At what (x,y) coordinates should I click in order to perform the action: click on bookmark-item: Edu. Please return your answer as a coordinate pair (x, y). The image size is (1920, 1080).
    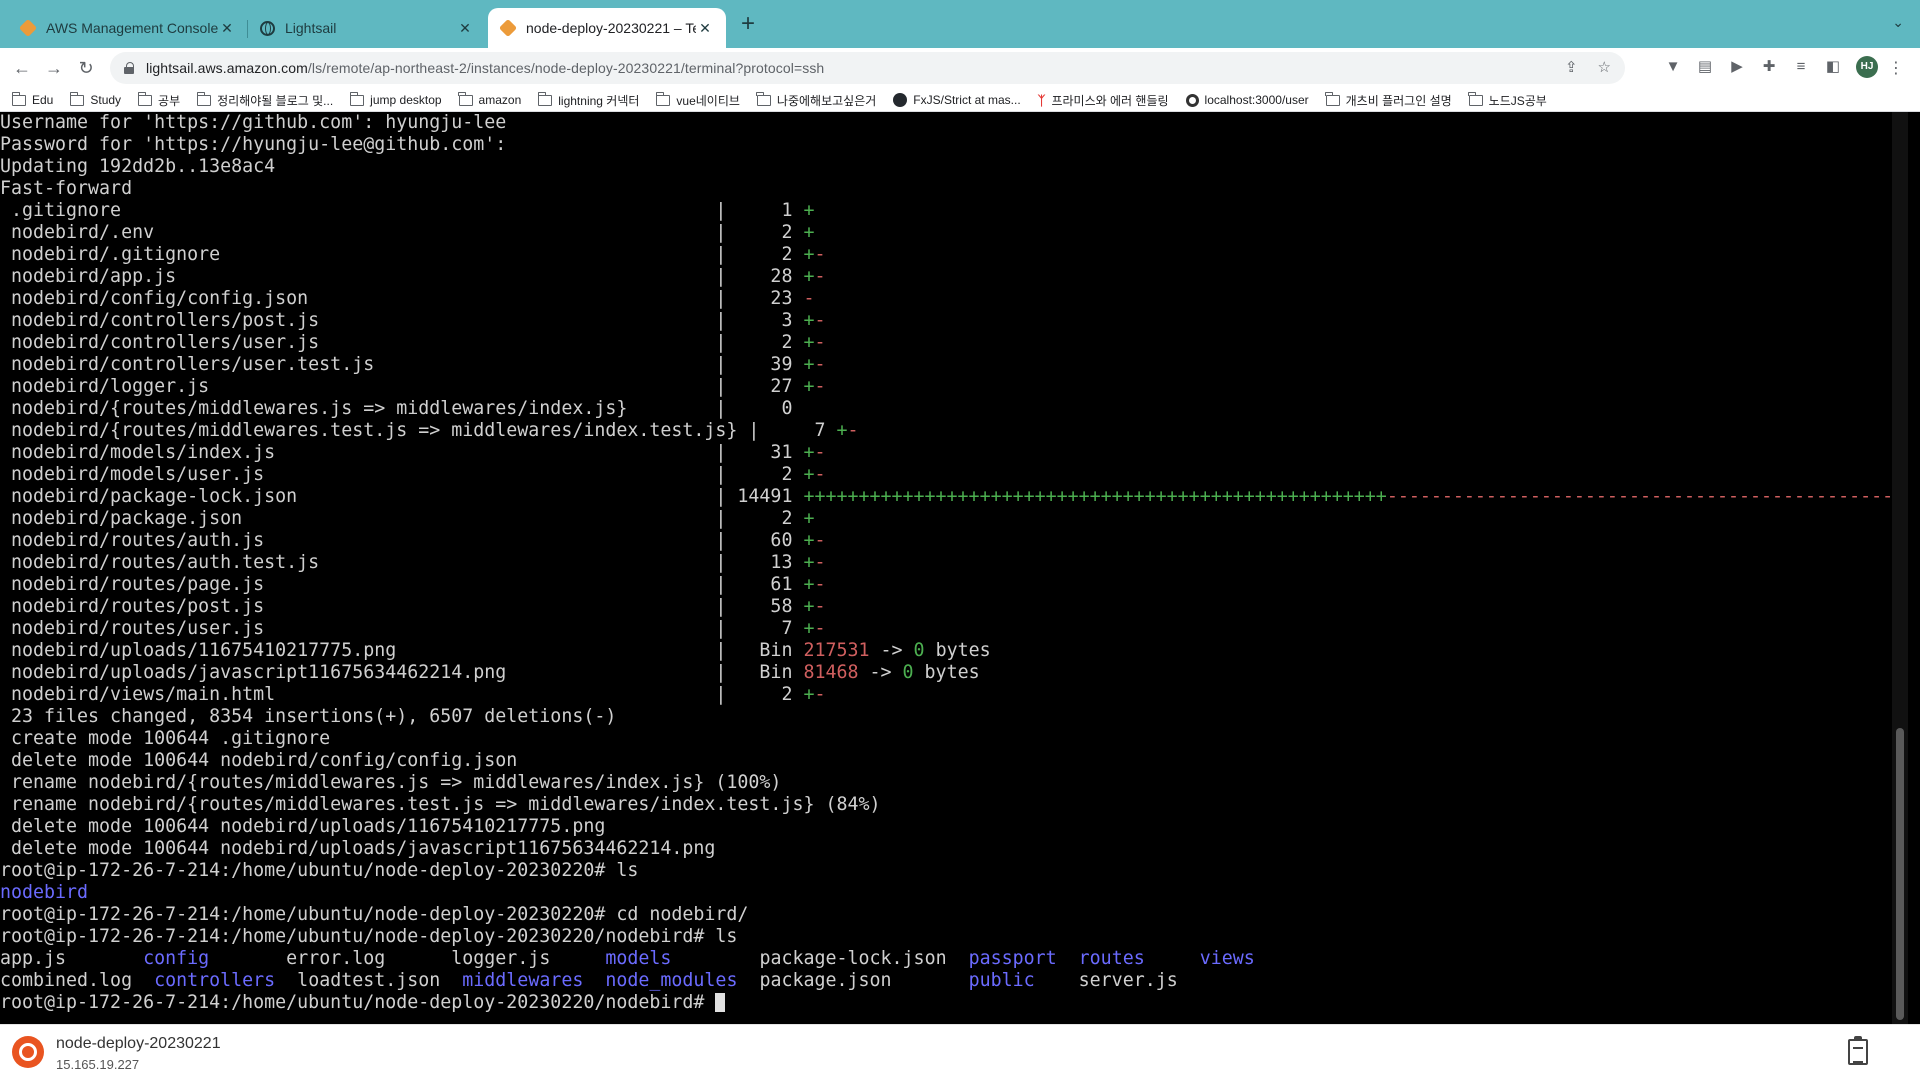
    Looking at the image, I should click on (32, 99).